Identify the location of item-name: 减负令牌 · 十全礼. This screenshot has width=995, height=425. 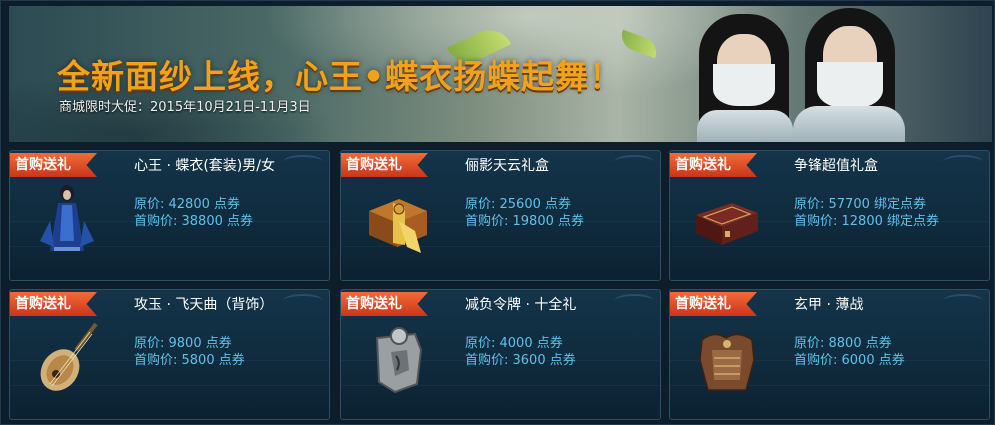
(521, 305).